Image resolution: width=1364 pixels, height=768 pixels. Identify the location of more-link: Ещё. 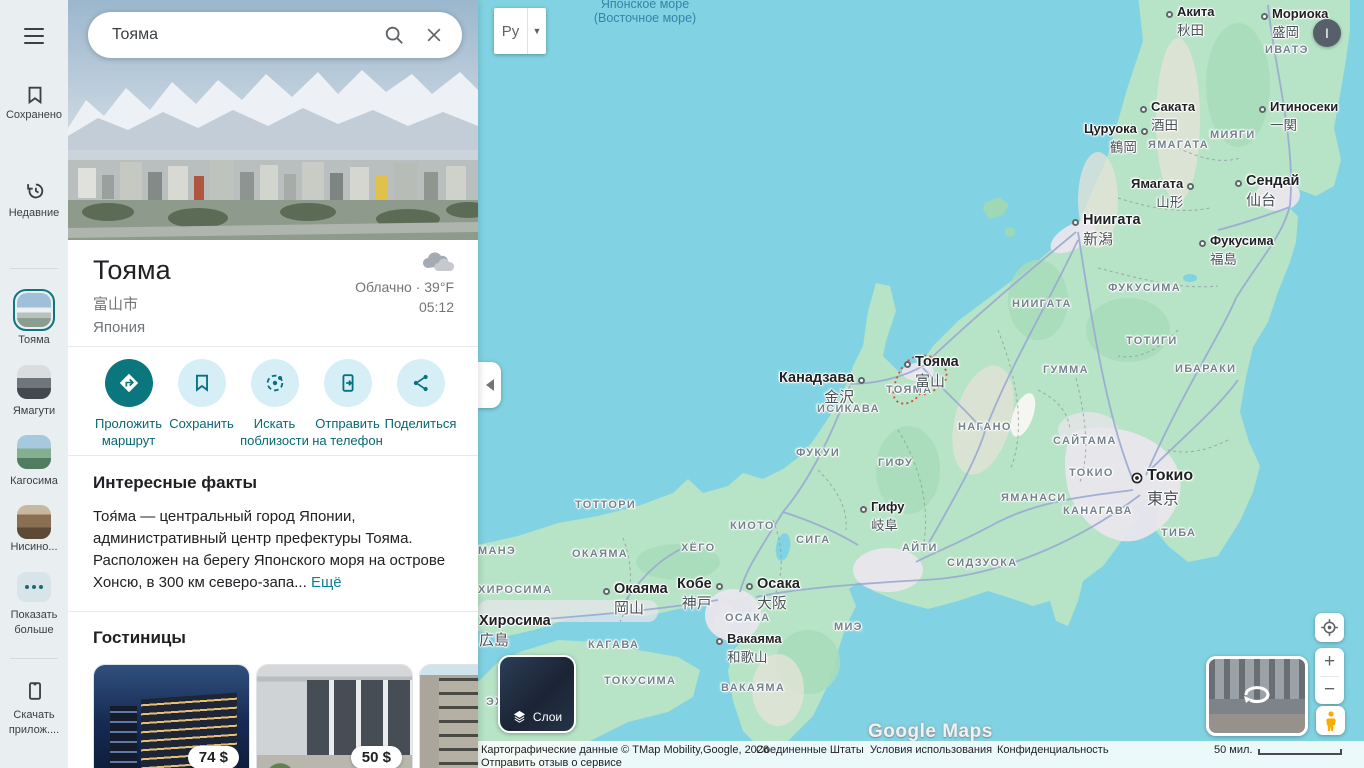
(326, 582).